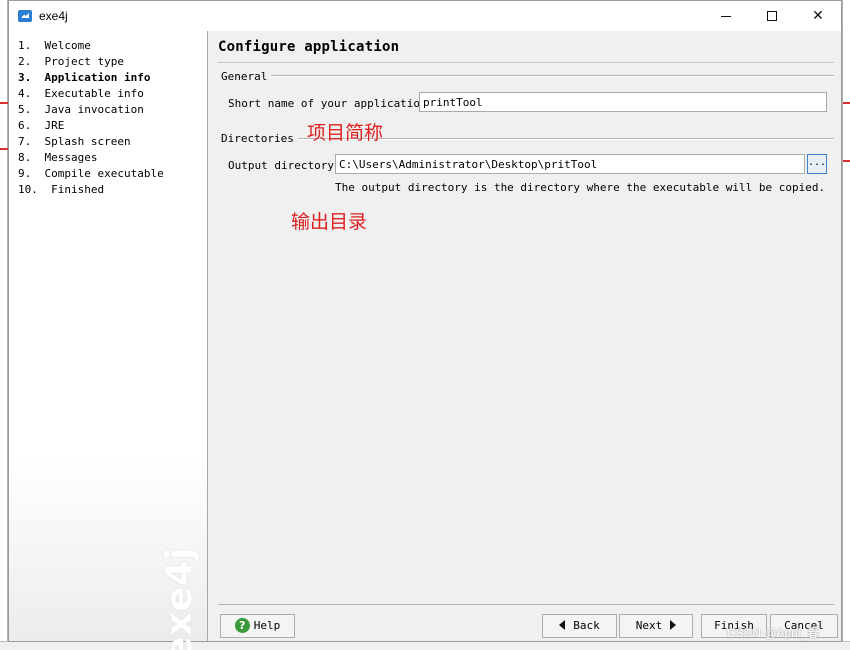  Describe the element at coordinates (242, 625) in the screenshot. I see `help-icon: ?` at that location.